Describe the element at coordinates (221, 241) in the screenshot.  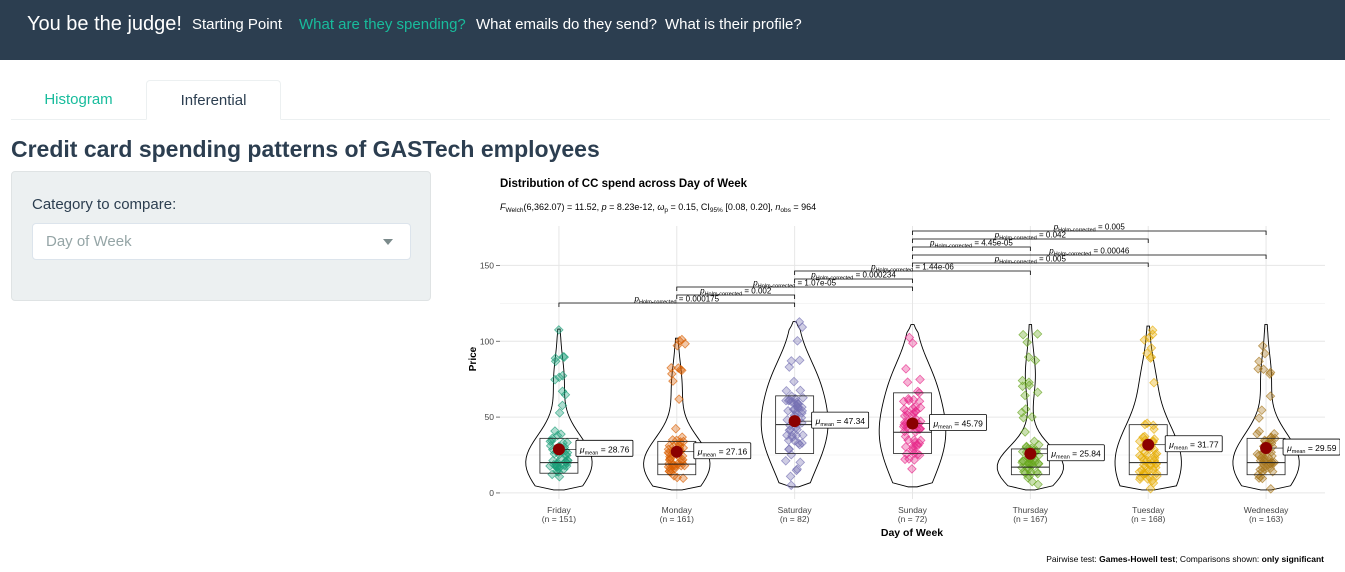
I see `category-select: Day of Week` at that location.